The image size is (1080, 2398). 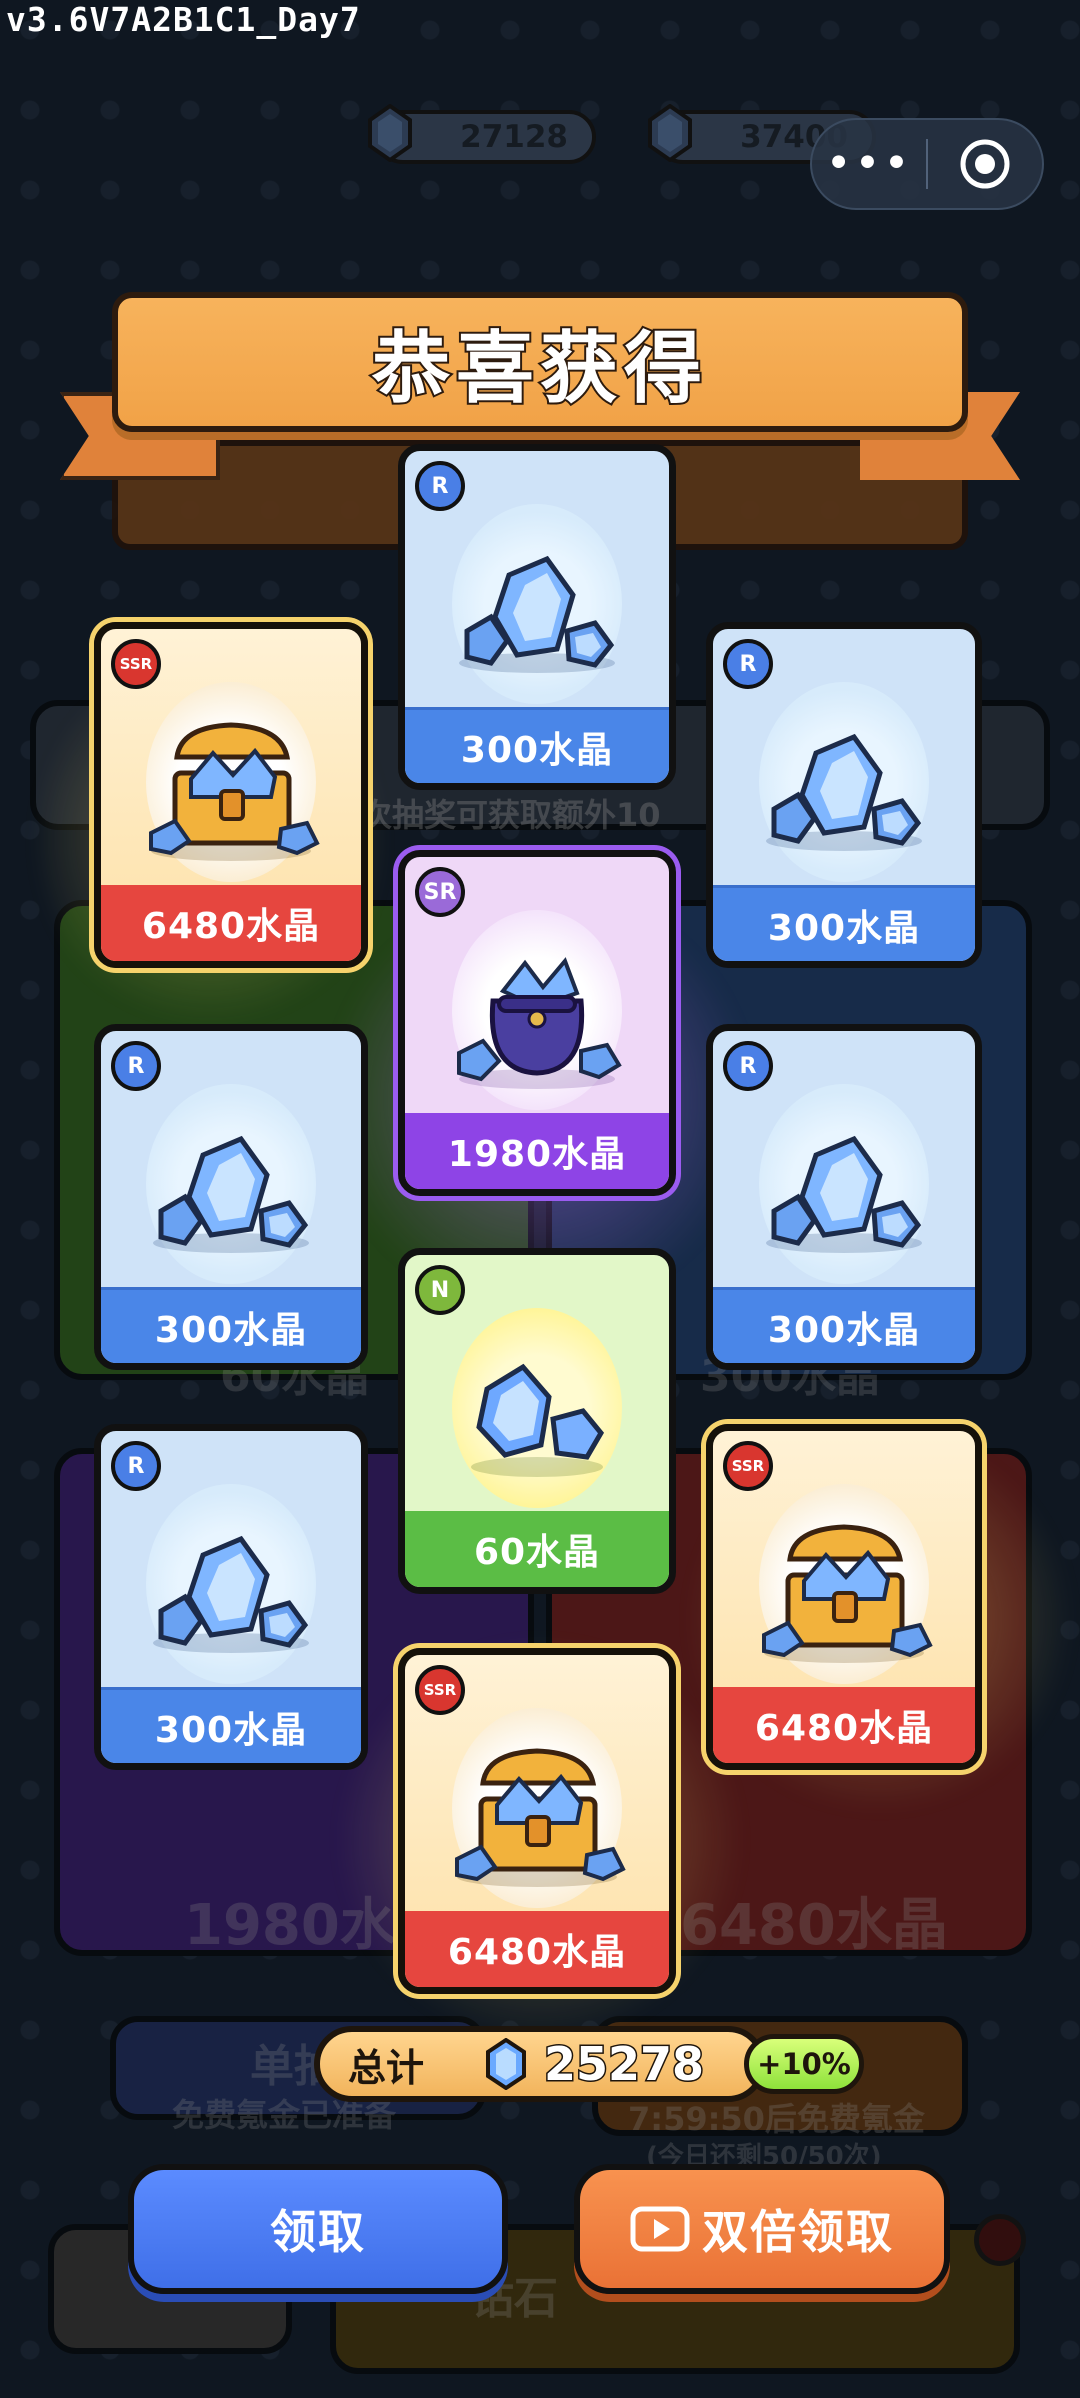 What do you see at coordinates (540, 2064) in the screenshot?
I see `total-bar: 总计 25278` at bounding box center [540, 2064].